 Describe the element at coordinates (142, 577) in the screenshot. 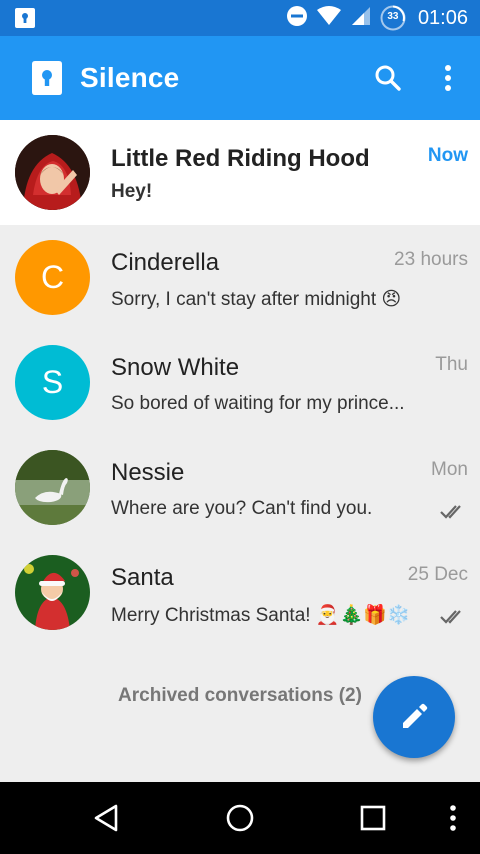

I see `contact-name: Santa` at that location.